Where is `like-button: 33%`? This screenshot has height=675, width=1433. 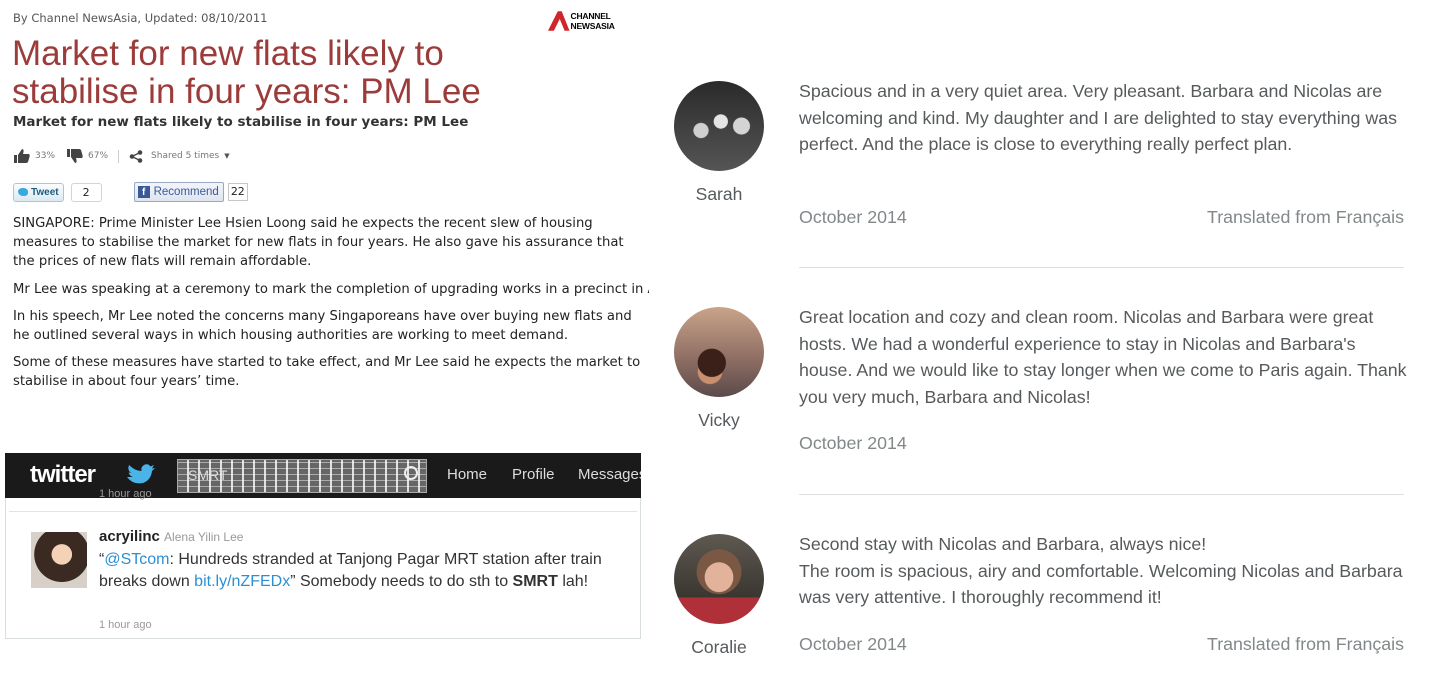
like-button: 33% is located at coordinates (34, 156).